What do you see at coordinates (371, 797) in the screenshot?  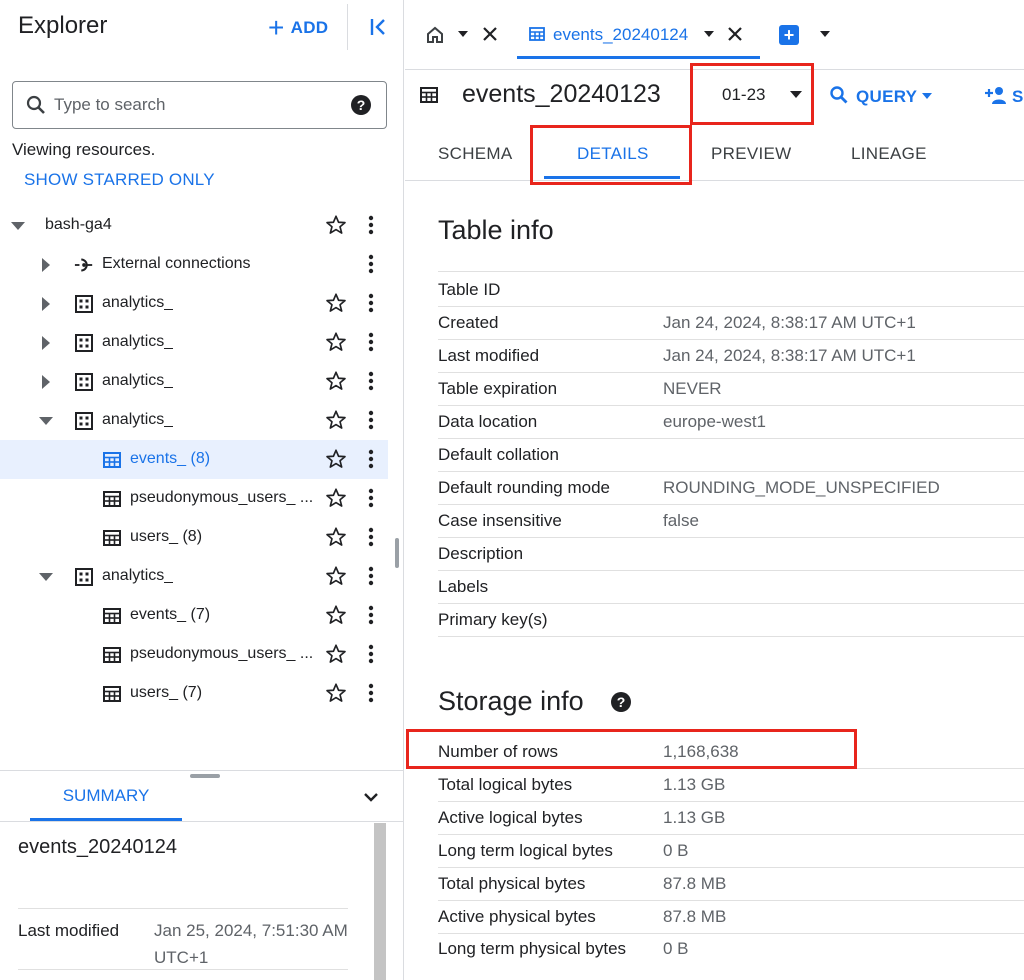 I see `chevron-down-icon` at bounding box center [371, 797].